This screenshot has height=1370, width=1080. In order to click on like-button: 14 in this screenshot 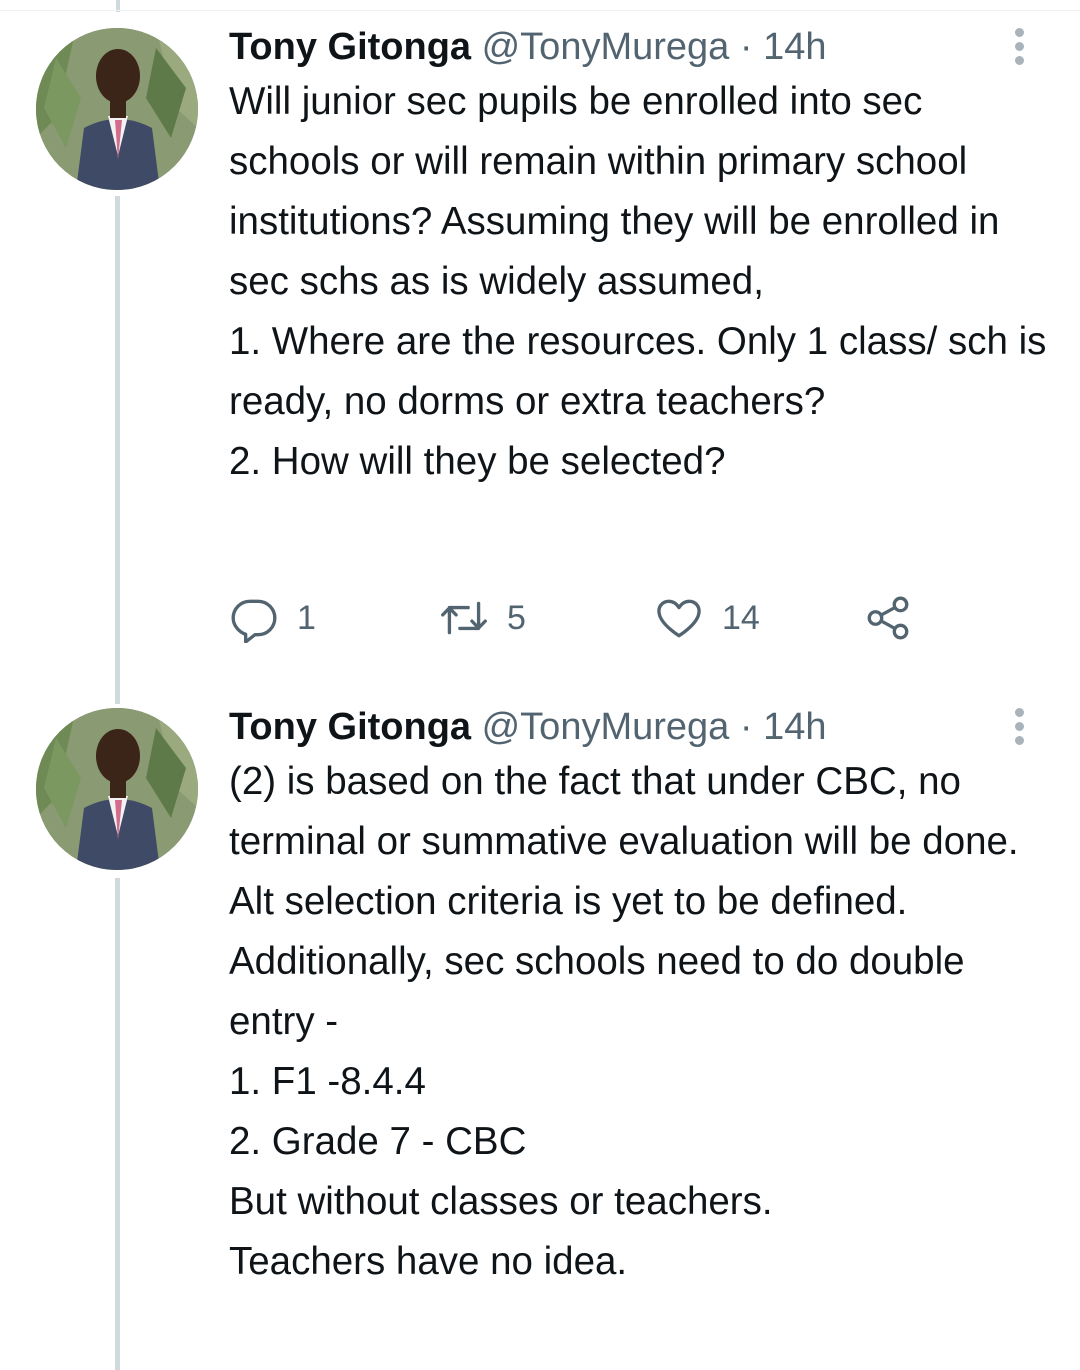, I will do `click(707, 618)`.